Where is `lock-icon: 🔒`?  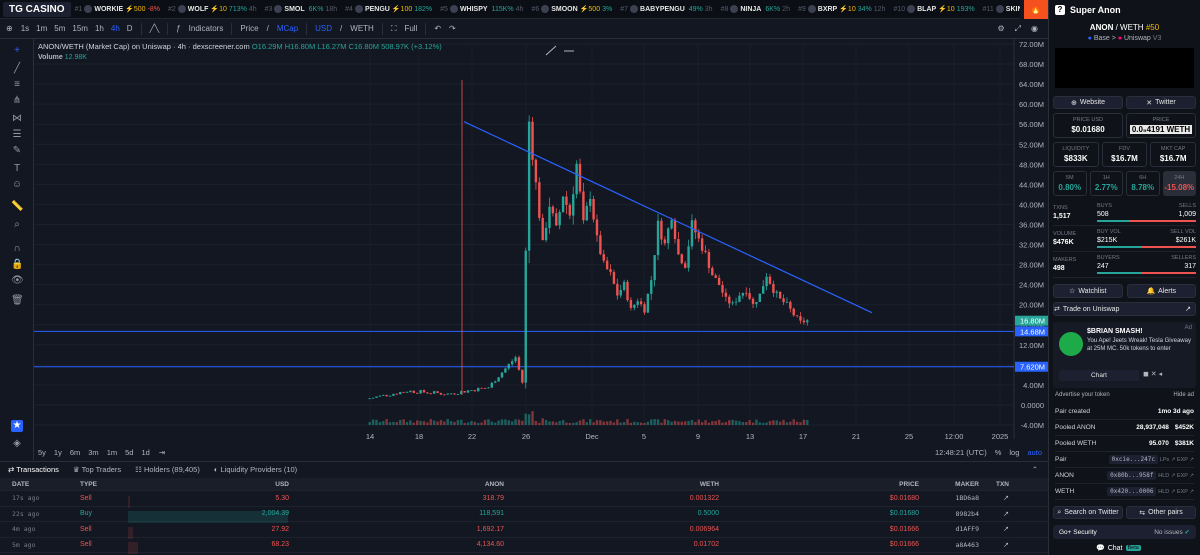 lock-icon: 🔒 is located at coordinates (17, 265).